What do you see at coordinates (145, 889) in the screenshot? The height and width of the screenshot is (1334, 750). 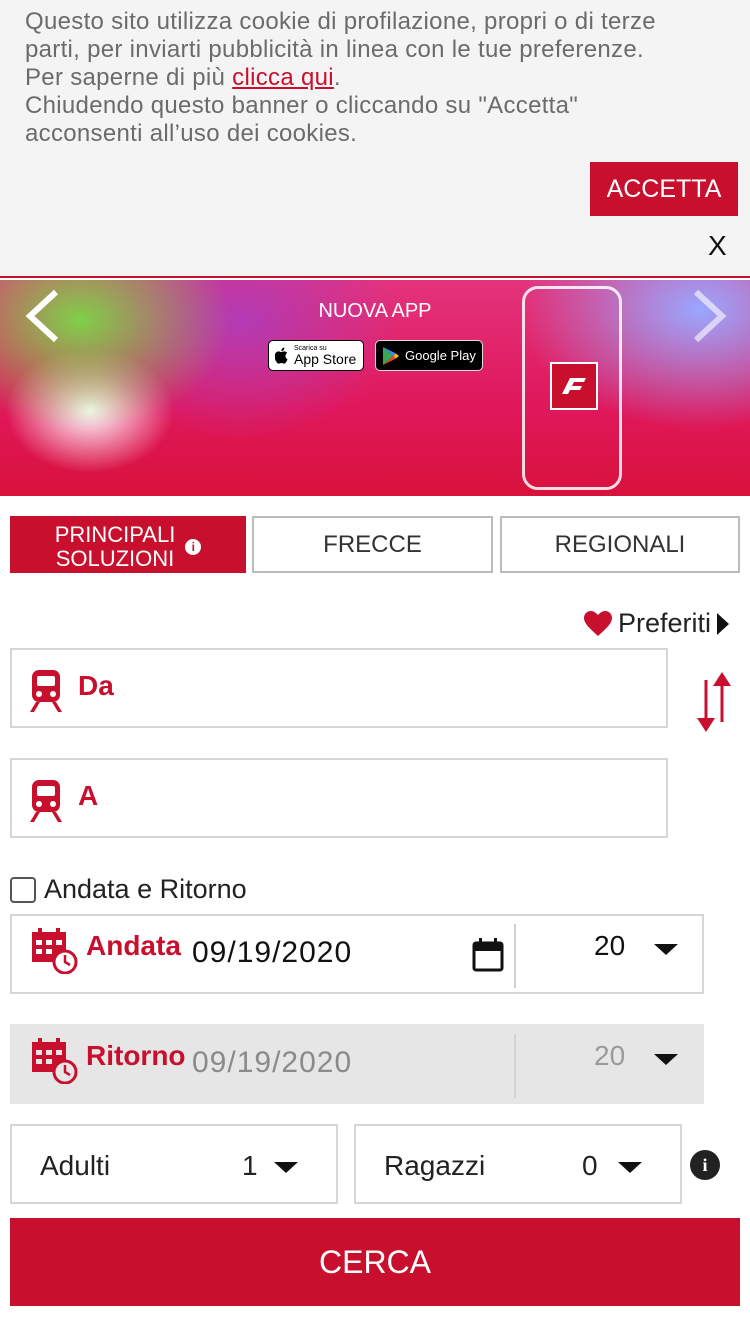 I see `round-trip-label: Andata e Ritorno` at bounding box center [145, 889].